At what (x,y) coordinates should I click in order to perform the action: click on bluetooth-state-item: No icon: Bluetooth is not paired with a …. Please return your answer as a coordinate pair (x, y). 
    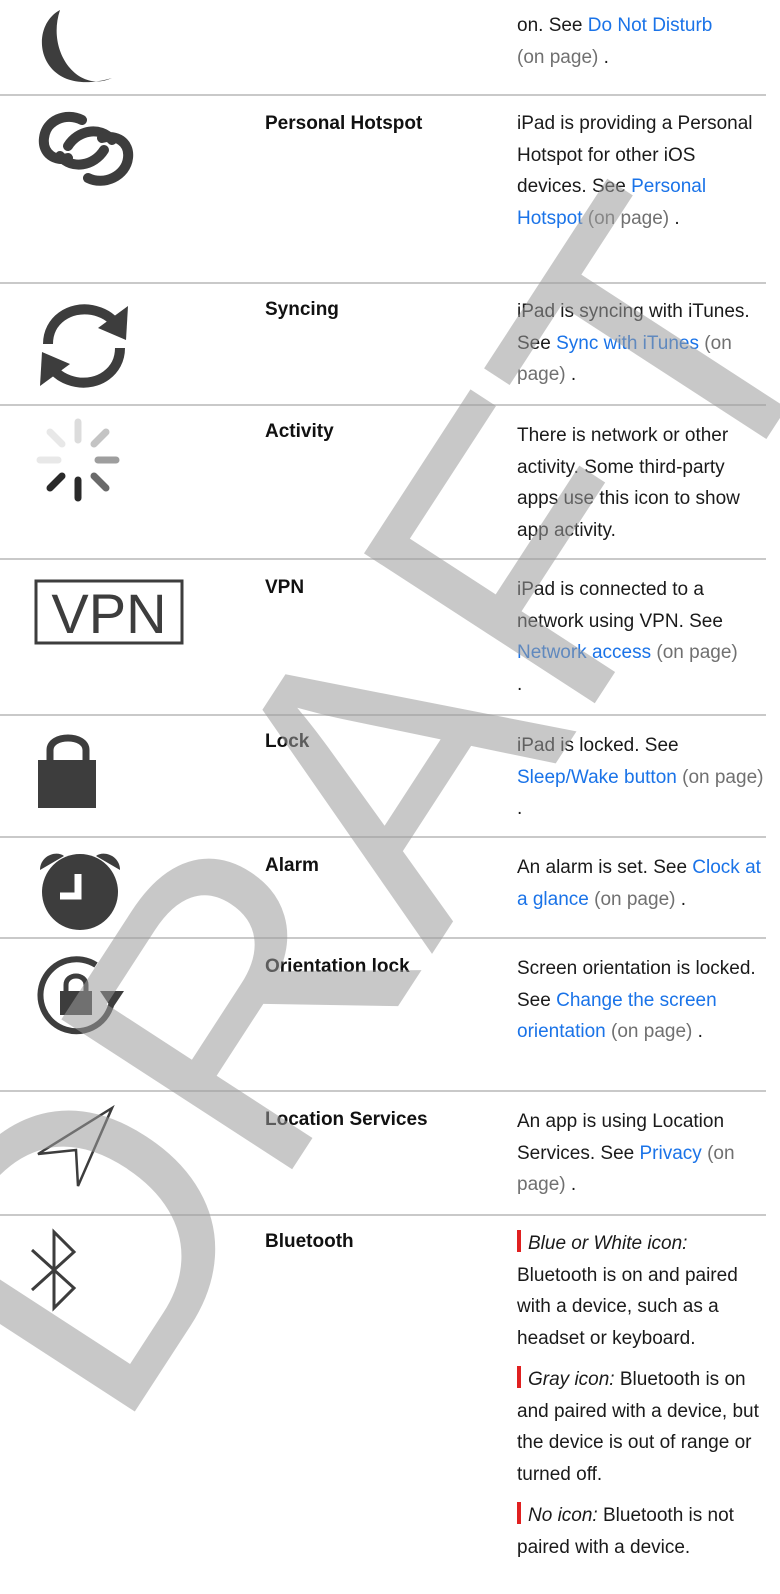
    Looking at the image, I should click on (641, 1531).